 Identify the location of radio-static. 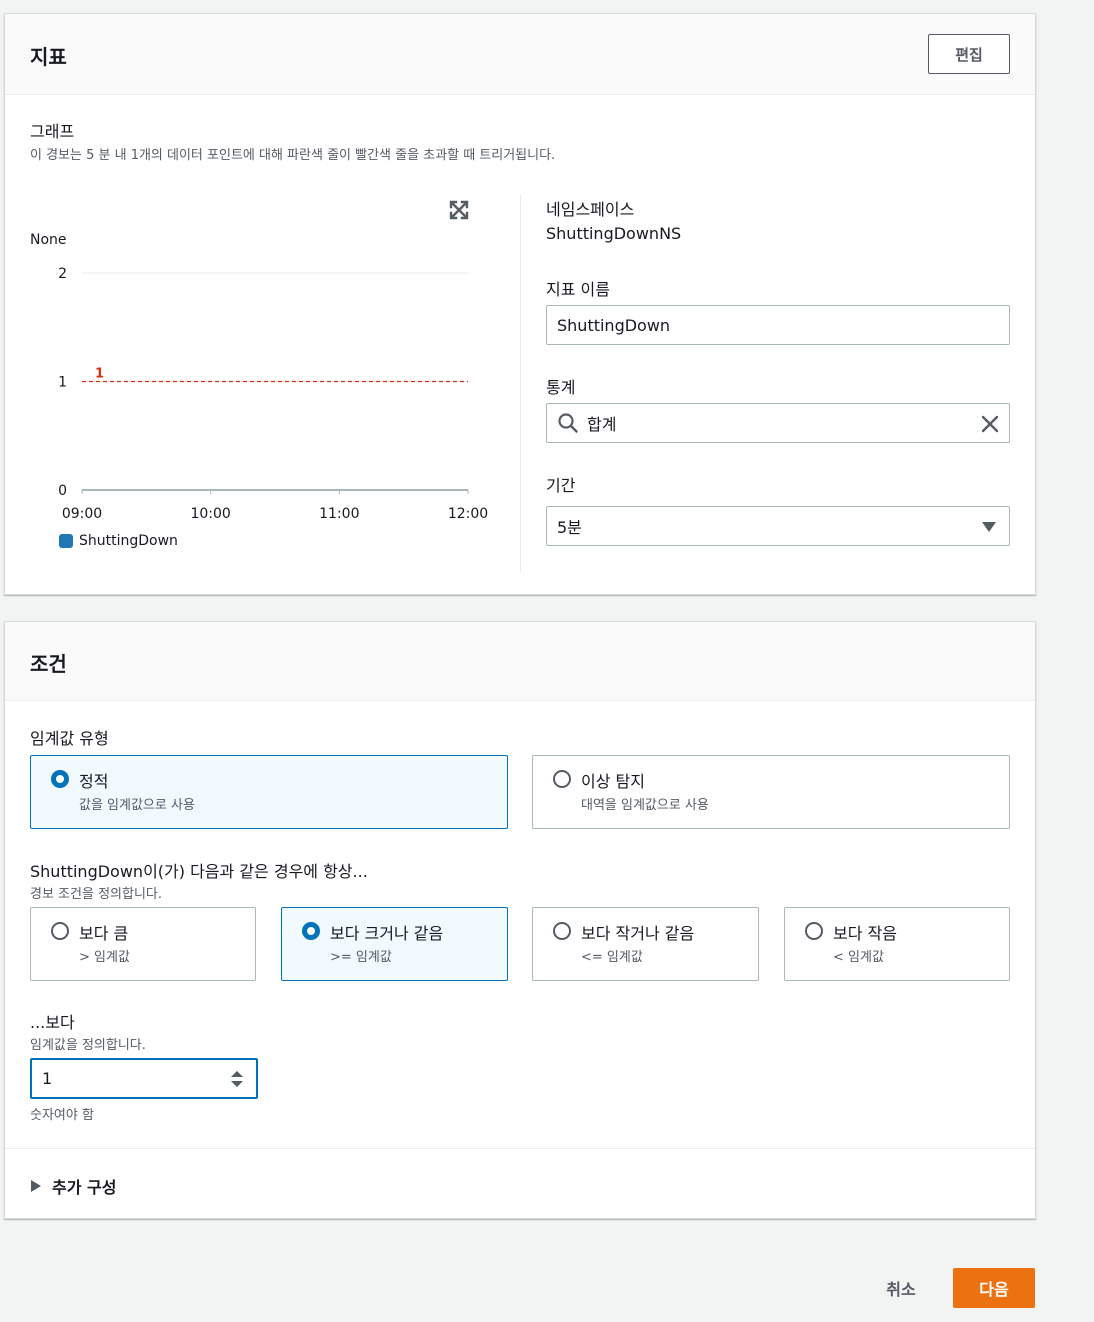
(60, 779).